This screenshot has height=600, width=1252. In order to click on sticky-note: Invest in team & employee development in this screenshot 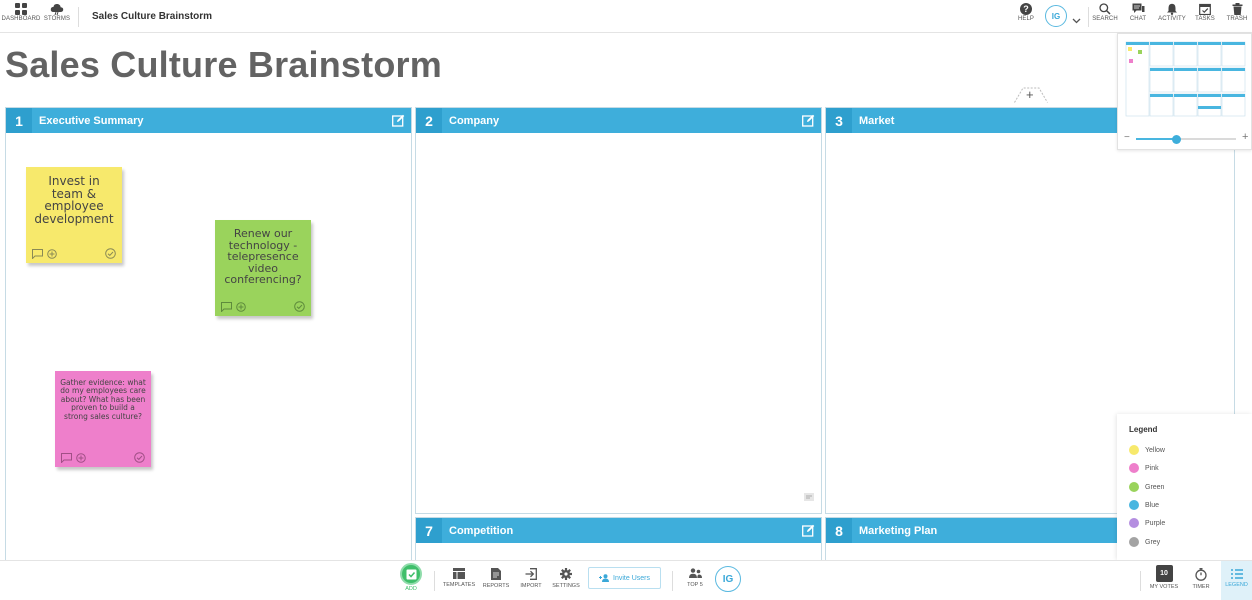, I will do `click(74, 215)`.